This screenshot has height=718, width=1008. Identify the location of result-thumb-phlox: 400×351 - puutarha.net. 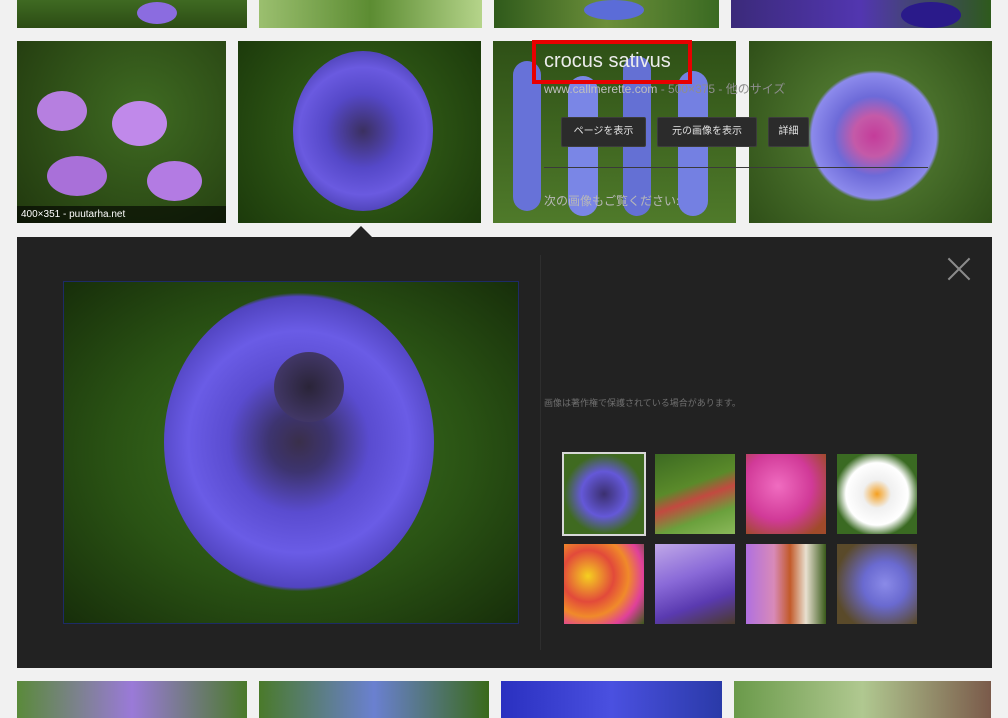
(121, 132).